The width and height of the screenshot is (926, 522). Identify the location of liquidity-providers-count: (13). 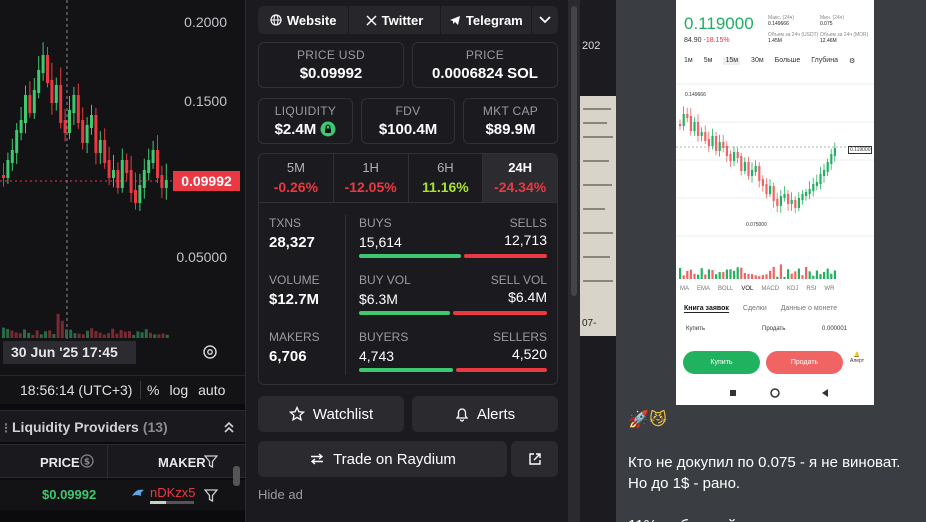
(155, 426).